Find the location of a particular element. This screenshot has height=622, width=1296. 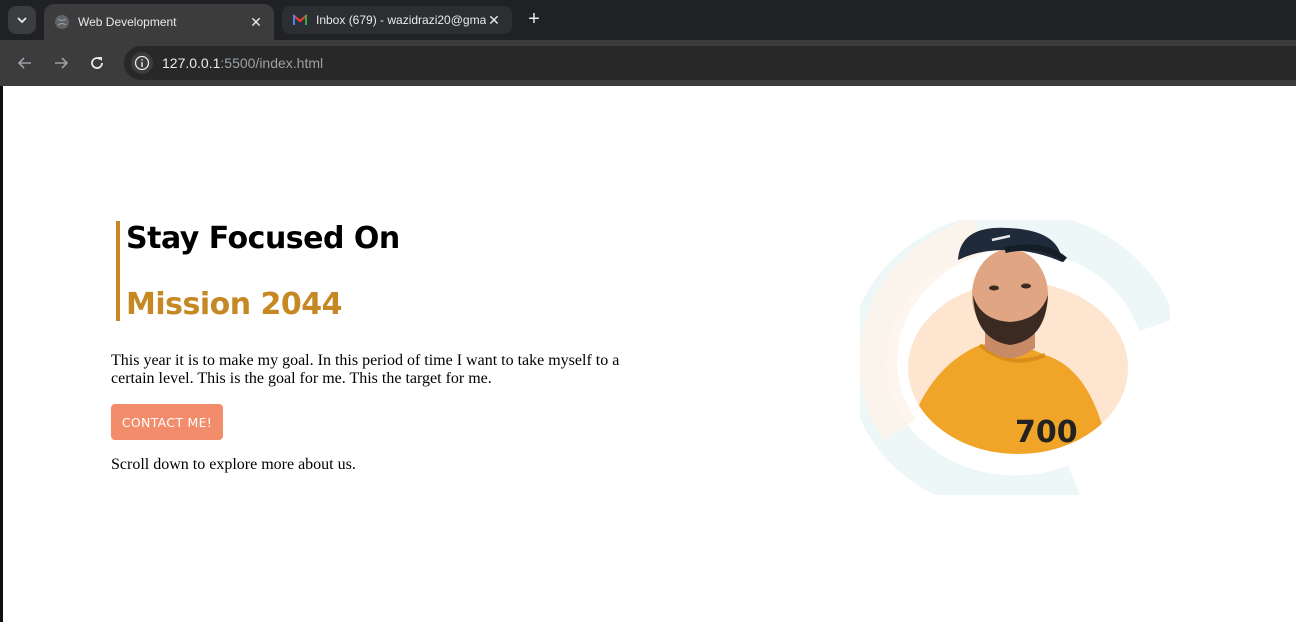

url-host: 127.0.0.1 is located at coordinates (191, 63).